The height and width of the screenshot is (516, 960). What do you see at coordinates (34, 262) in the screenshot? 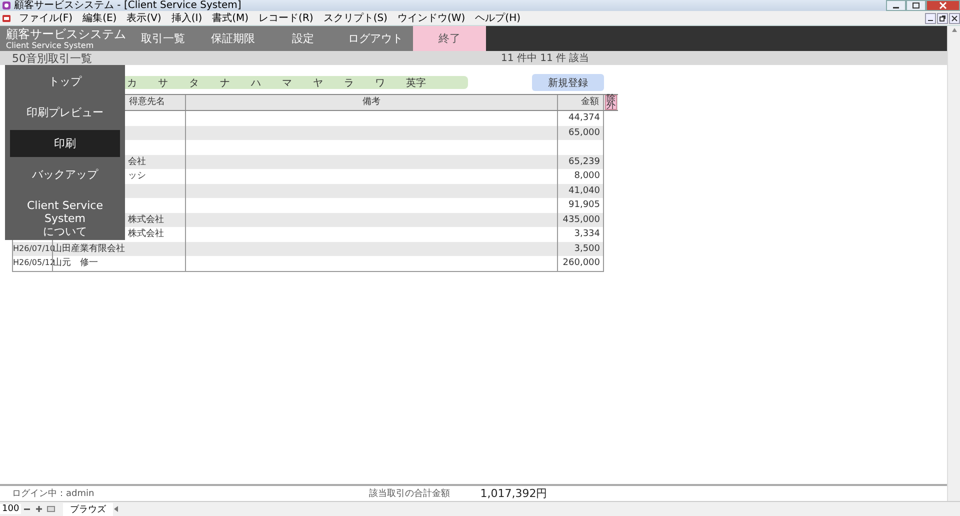
I see `table-cell: H26/05/12` at bounding box center [34, 262].